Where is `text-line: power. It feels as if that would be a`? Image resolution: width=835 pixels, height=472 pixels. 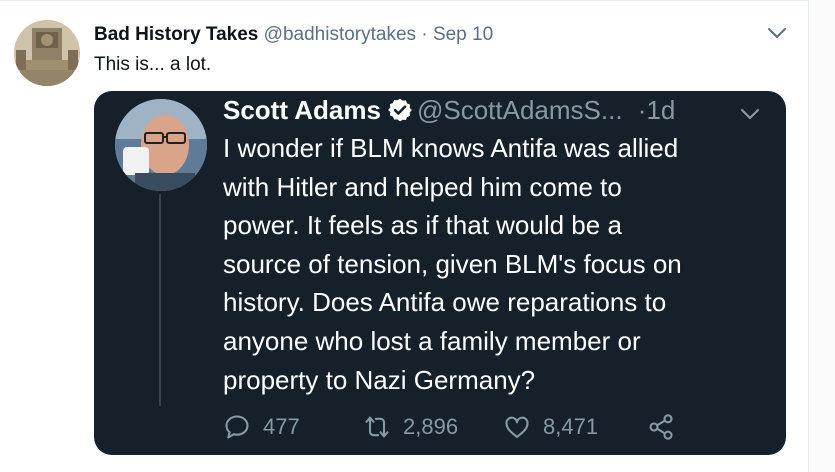 text-line: power. It feels as if that would be a is located at coordinates (422, 225).